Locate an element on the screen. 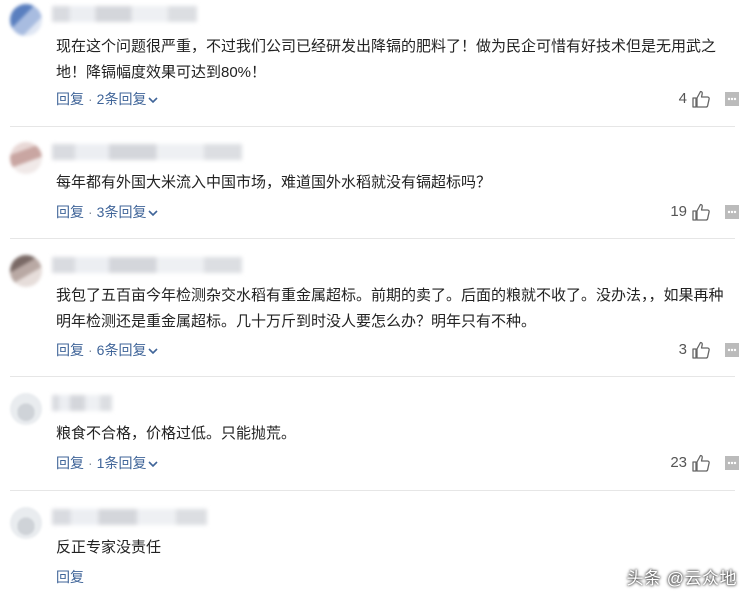  comment-text: 粮食不合格，价格过低。只能抛荒。 is located at coordinates (176, 433).